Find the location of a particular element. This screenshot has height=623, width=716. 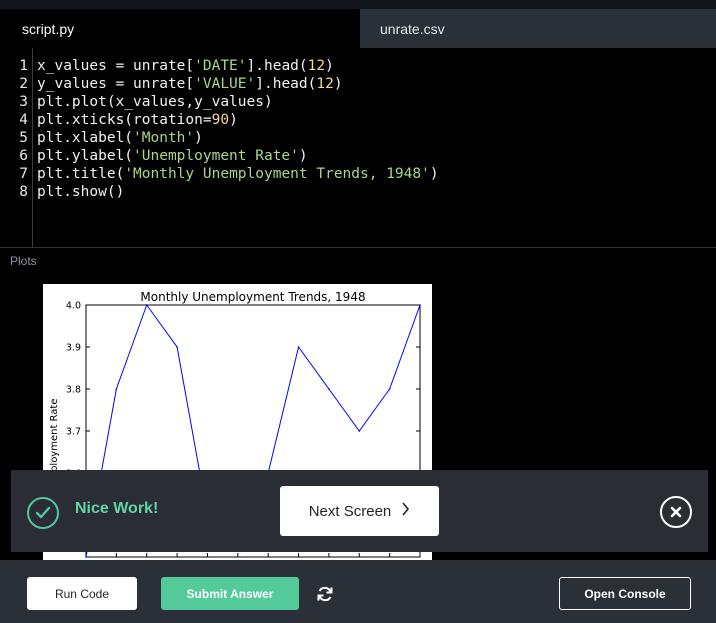

line-number: 4 is located at coordinates (23, 120).